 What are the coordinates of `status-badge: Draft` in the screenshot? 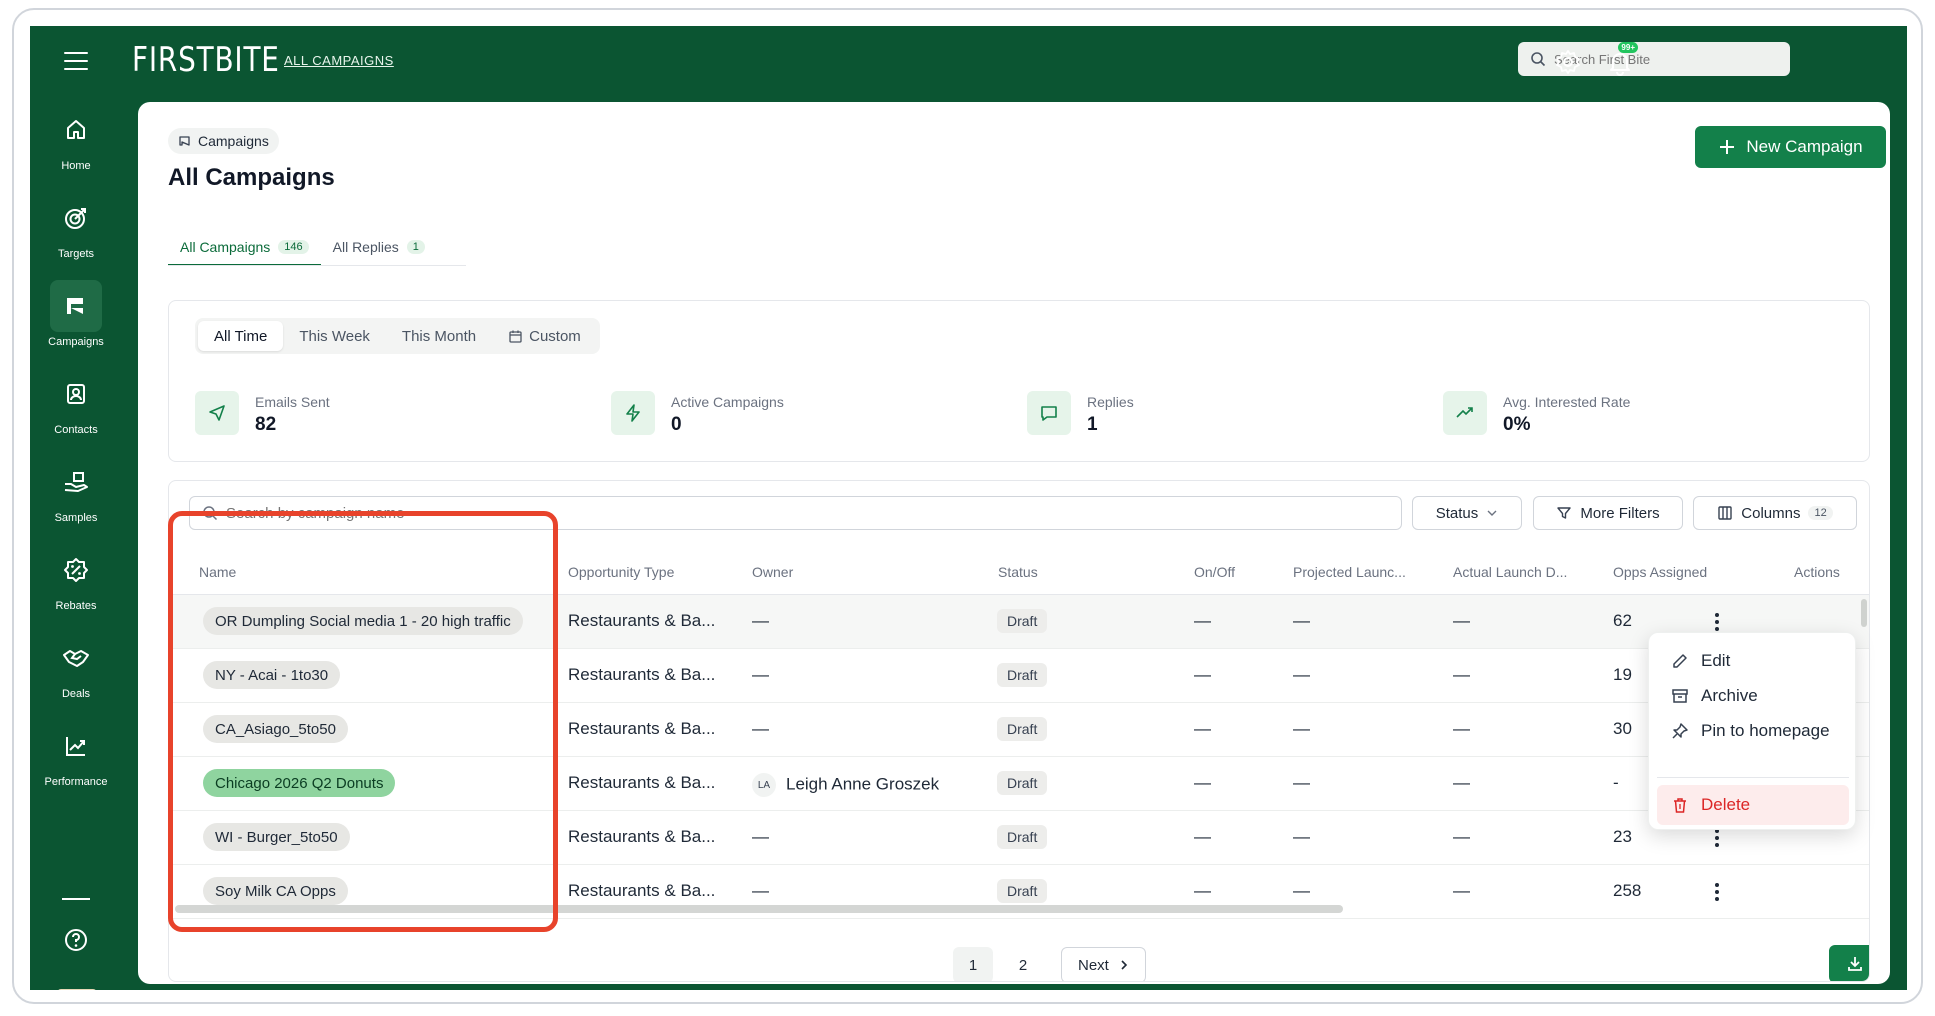 It's located at (1022, 621).